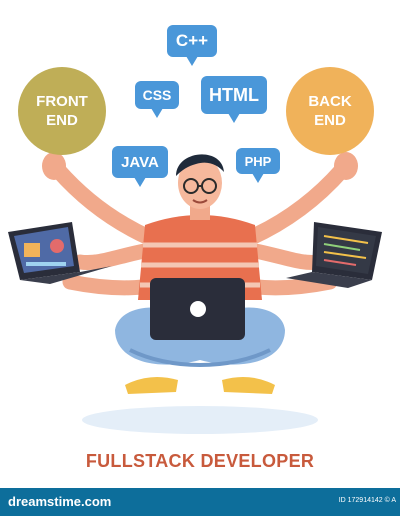 This screenshot has width=400, height=516. Describe the element at coordinates (330, 120) in the screenshot. I see `back-end-line2: END` at that location.